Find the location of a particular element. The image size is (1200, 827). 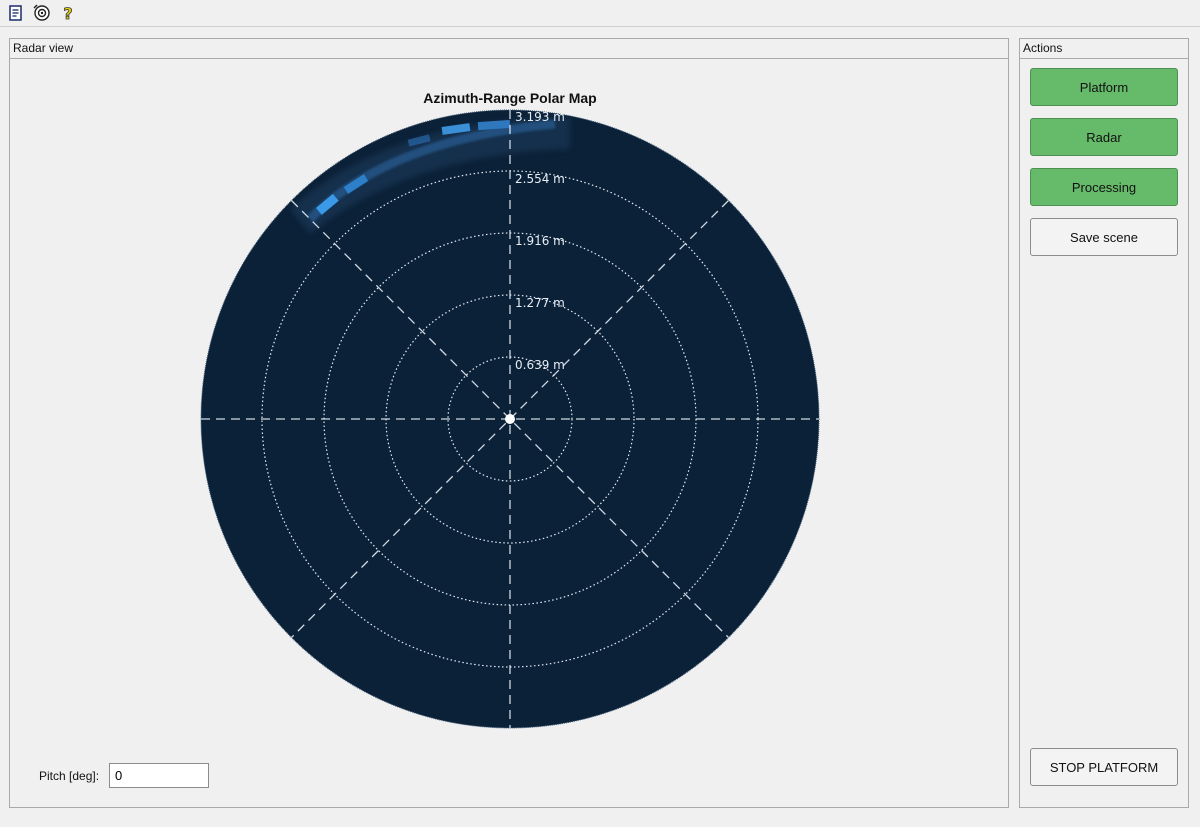

range-label: 3.193 m is located at coordinates (540, 117).